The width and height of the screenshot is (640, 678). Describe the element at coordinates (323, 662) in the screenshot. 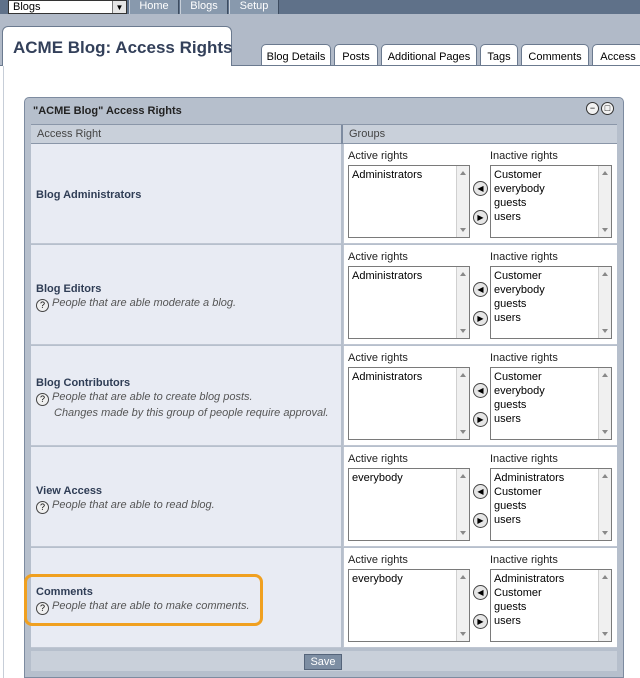

I see `save-button: Save` at that location.